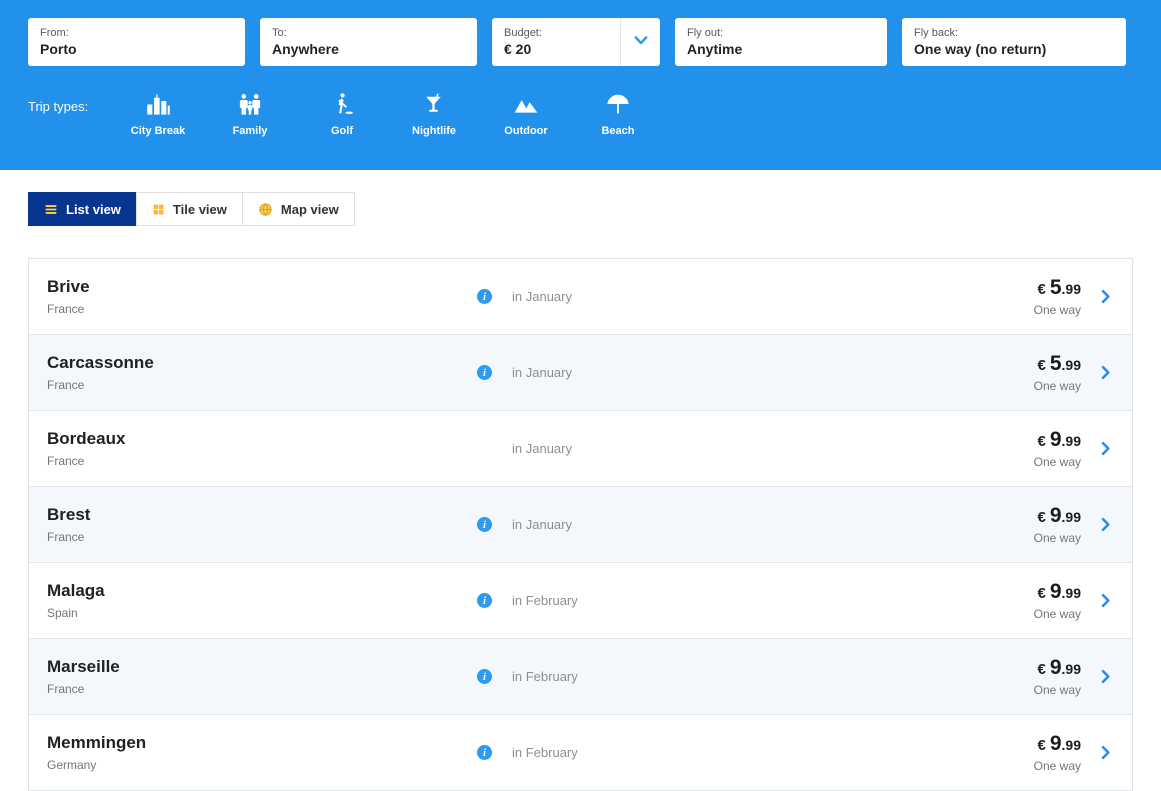 This screenshot has height=791, width=1161. I want to click on view-tab: List view, so click(82, 209).